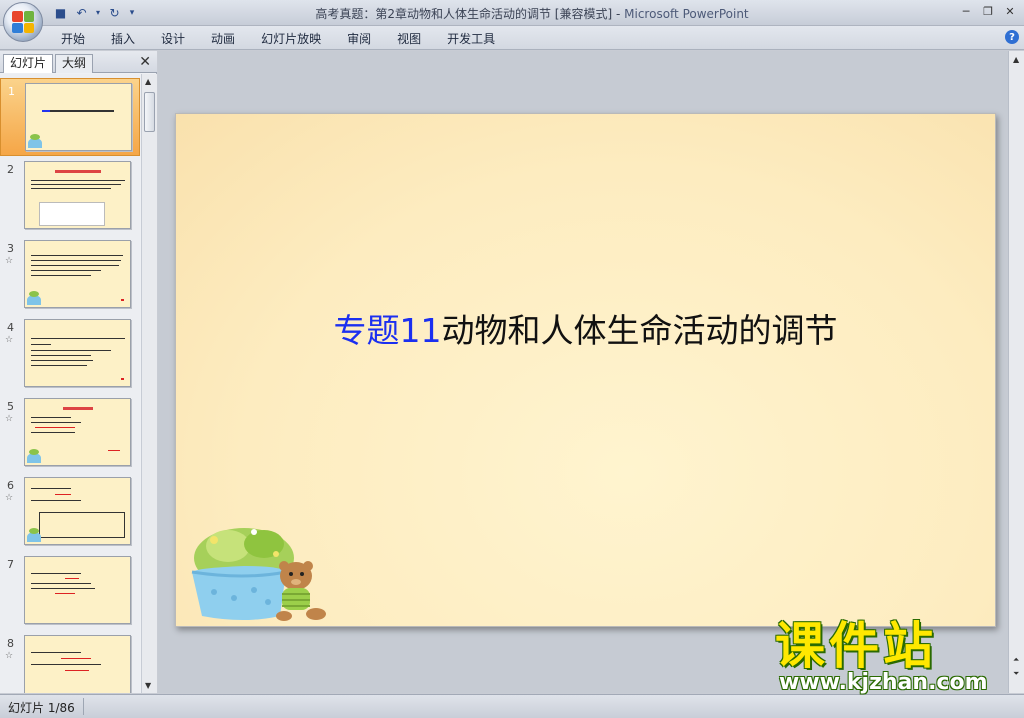 The width and height of the screenshot is (1024, 718). I want to click on tab-slideshow: 幻灯片放映, so click(291, 39).